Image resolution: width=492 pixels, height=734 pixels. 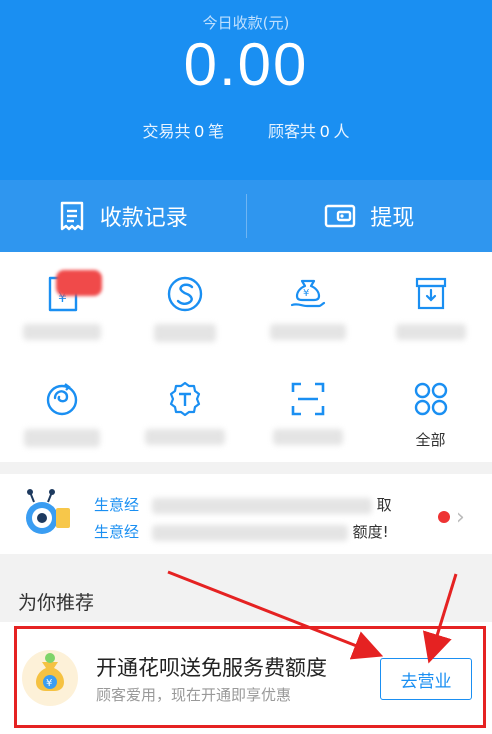 What do you see at coordinates (246, 130) in the screenshot?
I see `today-stats: 交易共 0 笔 顾客共 0 人` at bounding box center [246, 130].